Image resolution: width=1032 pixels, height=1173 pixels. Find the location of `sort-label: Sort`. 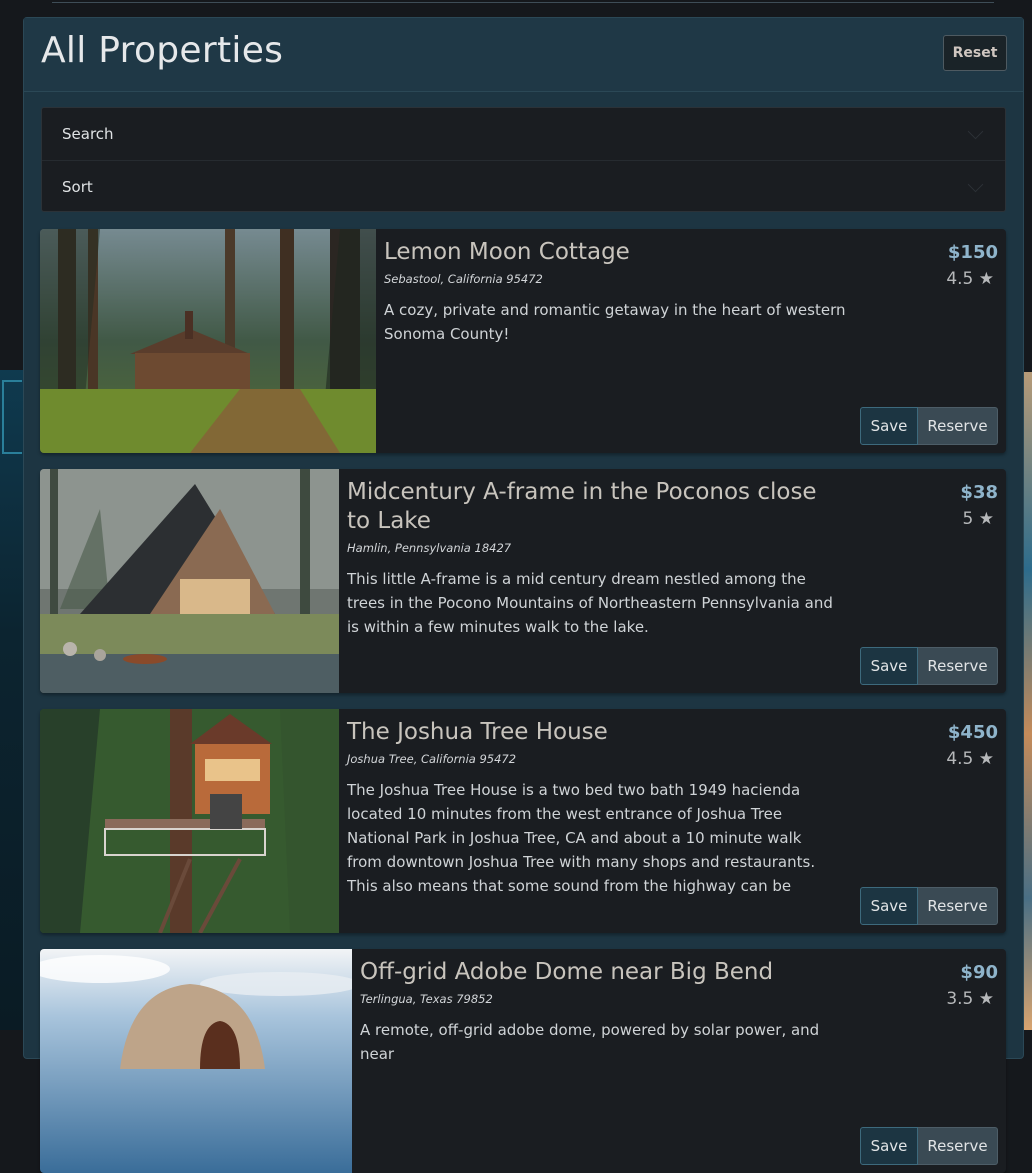

sort-label: Sort is located at coordinates (77, 187).